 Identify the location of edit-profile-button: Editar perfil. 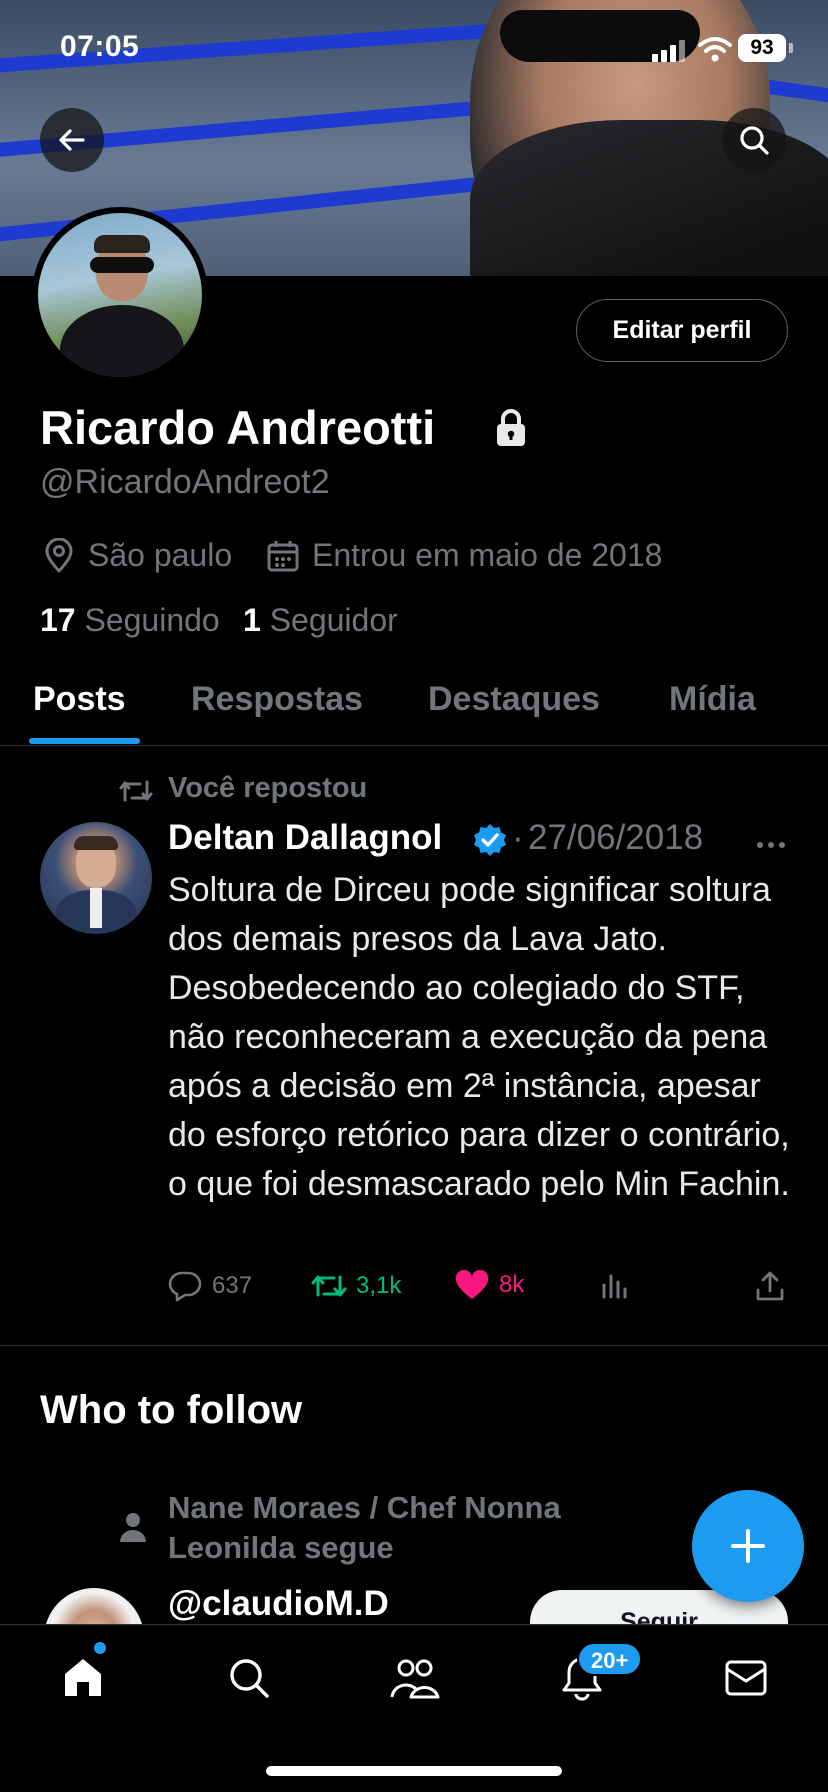
(682, 330).